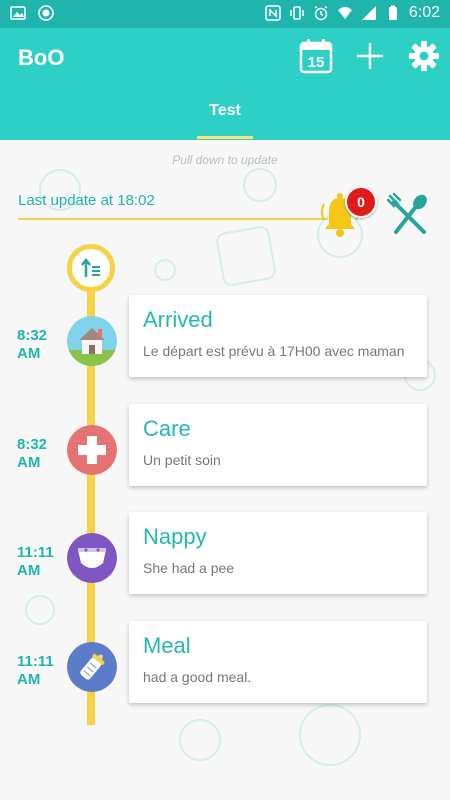  Describe the element at coordinates (225, 111) in the screenshot. I see `tab-test: Test` at that location.